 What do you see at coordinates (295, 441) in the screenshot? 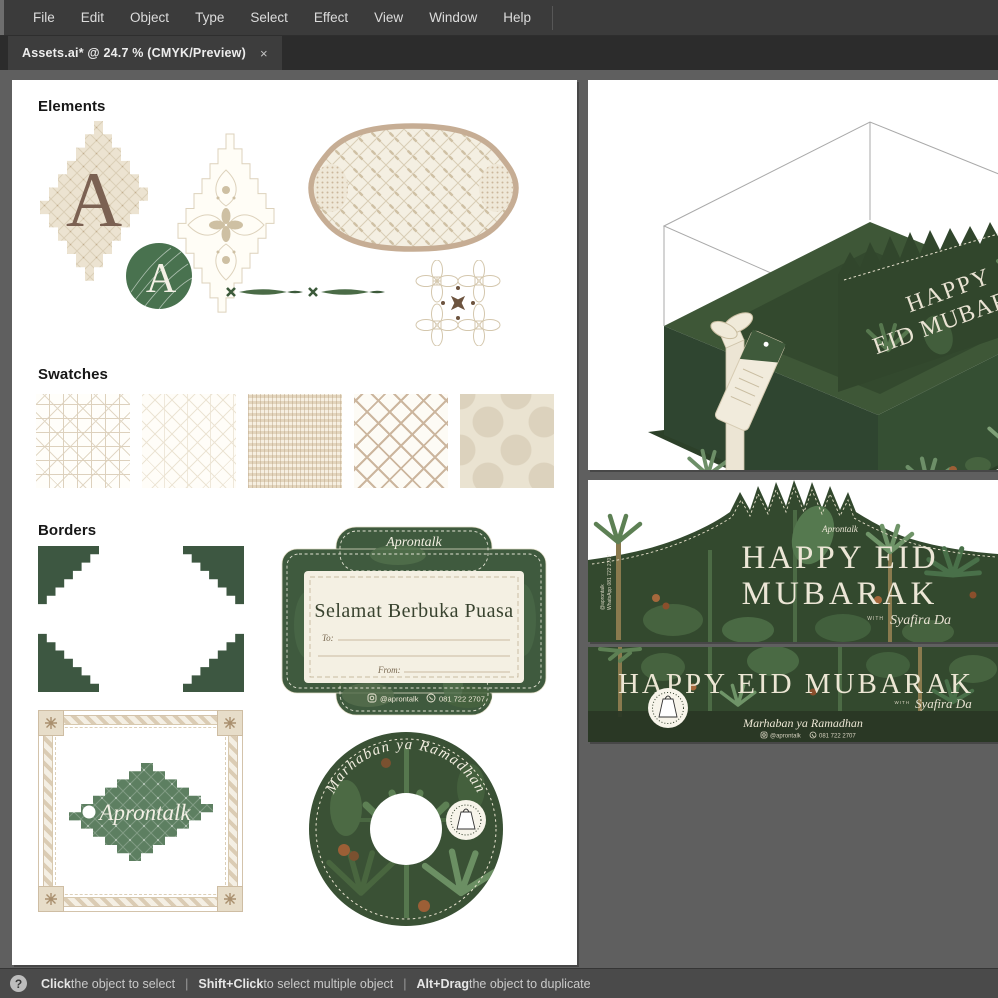
I see `swatch-weave` at bounding box center [295, 441].